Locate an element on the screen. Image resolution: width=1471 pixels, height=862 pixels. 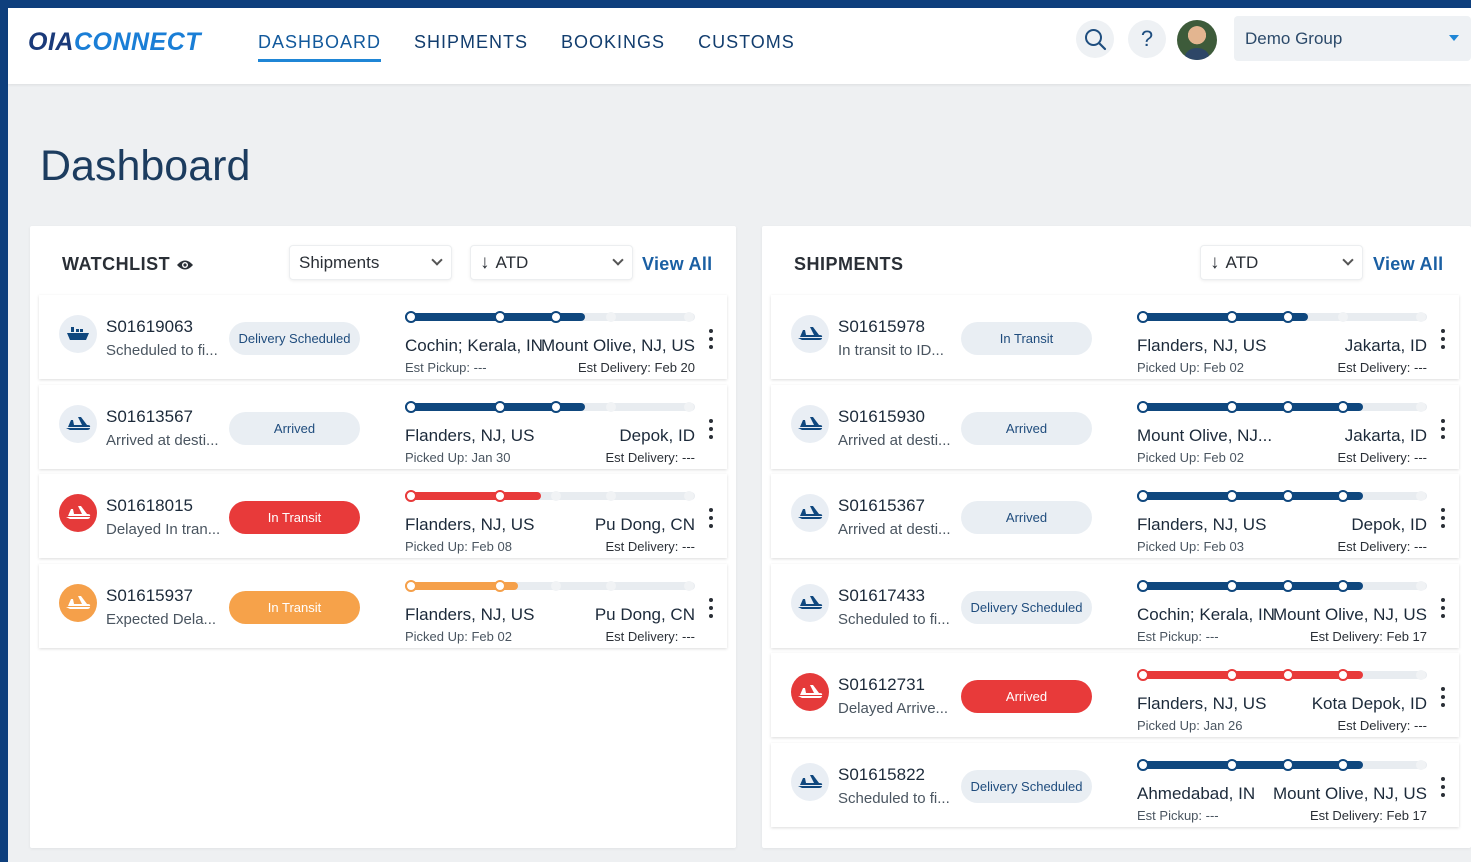
est-delivery-date: Est Delivery: Feb 17 is located at coordinates (1368, 636).